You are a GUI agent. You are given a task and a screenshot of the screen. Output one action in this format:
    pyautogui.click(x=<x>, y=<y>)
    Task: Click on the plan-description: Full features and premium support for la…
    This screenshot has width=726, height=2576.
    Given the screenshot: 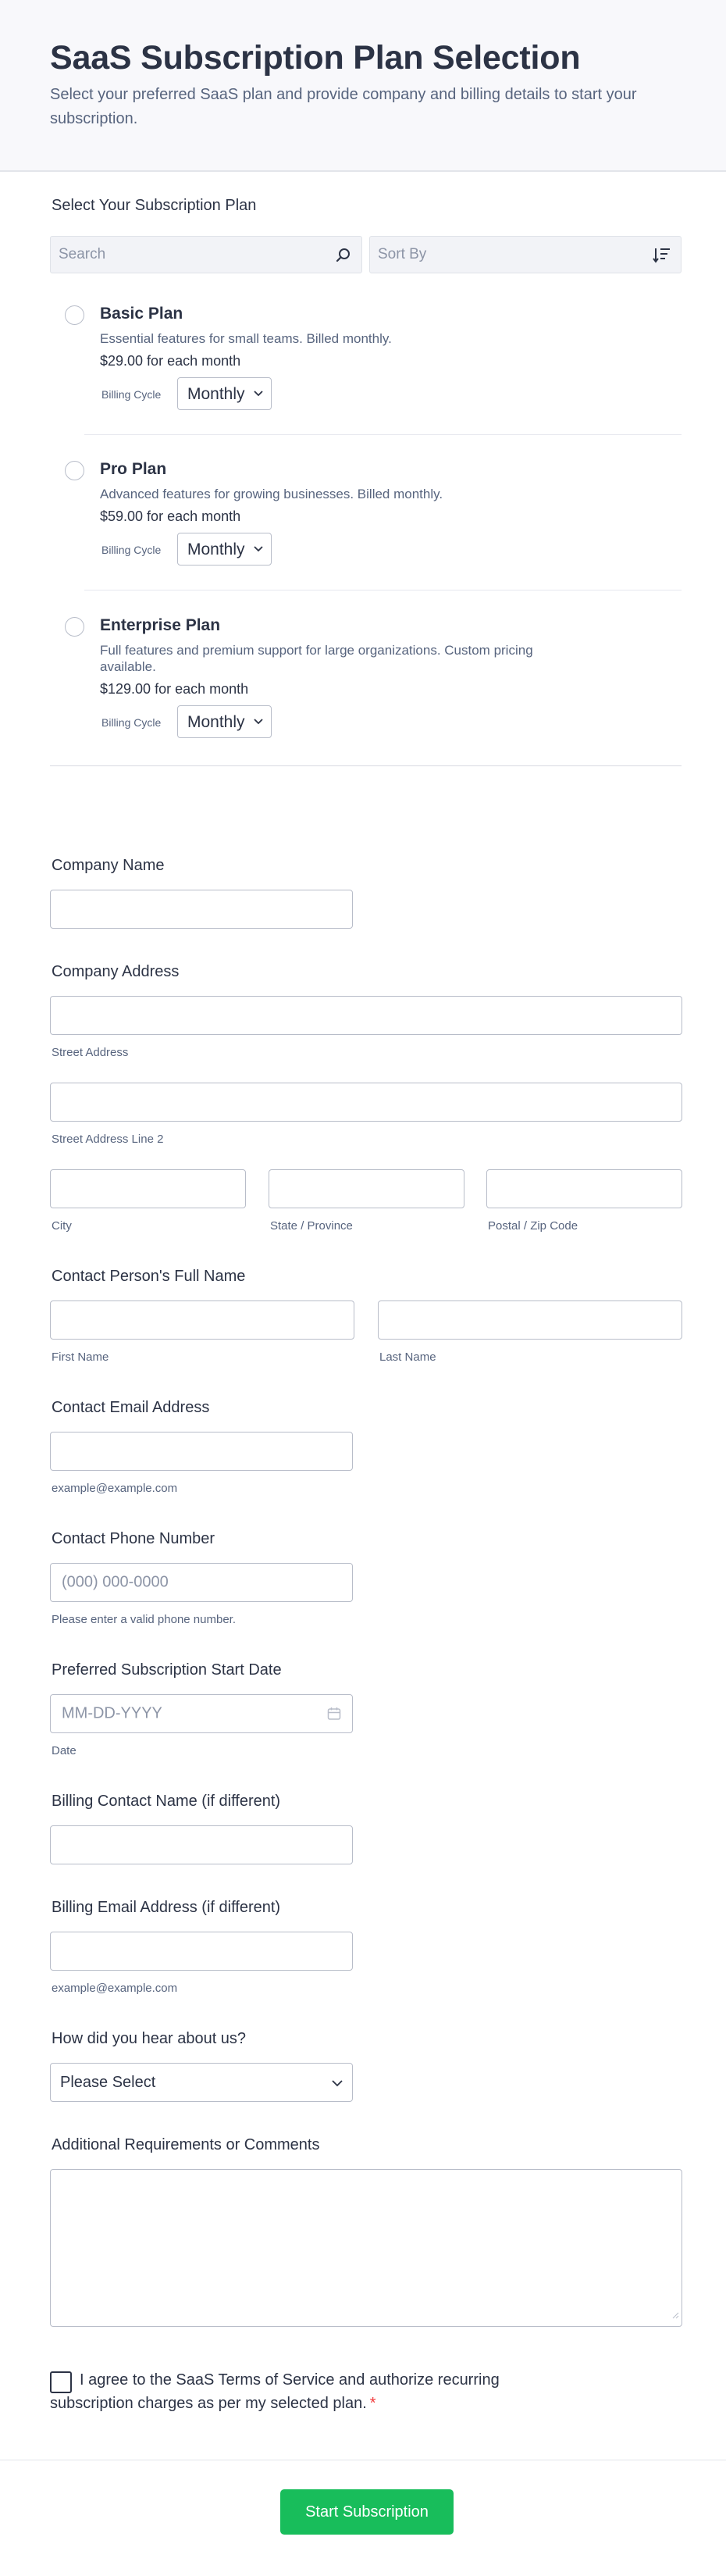 What is the action you would take?
    pyautogui.click(x=316, y=658)
    